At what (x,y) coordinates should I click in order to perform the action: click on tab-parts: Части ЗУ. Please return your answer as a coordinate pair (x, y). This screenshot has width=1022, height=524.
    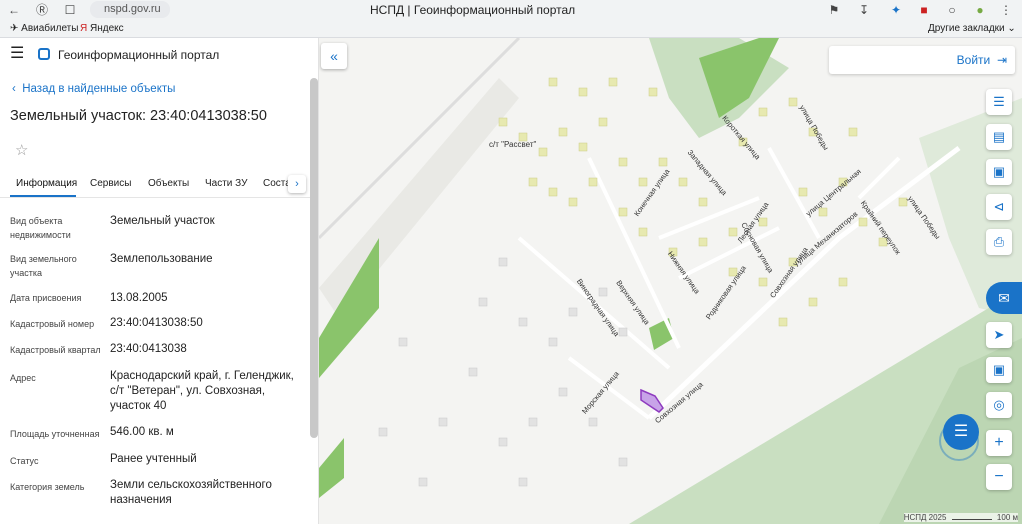
    Looking at the image, I should click on (226, 183).